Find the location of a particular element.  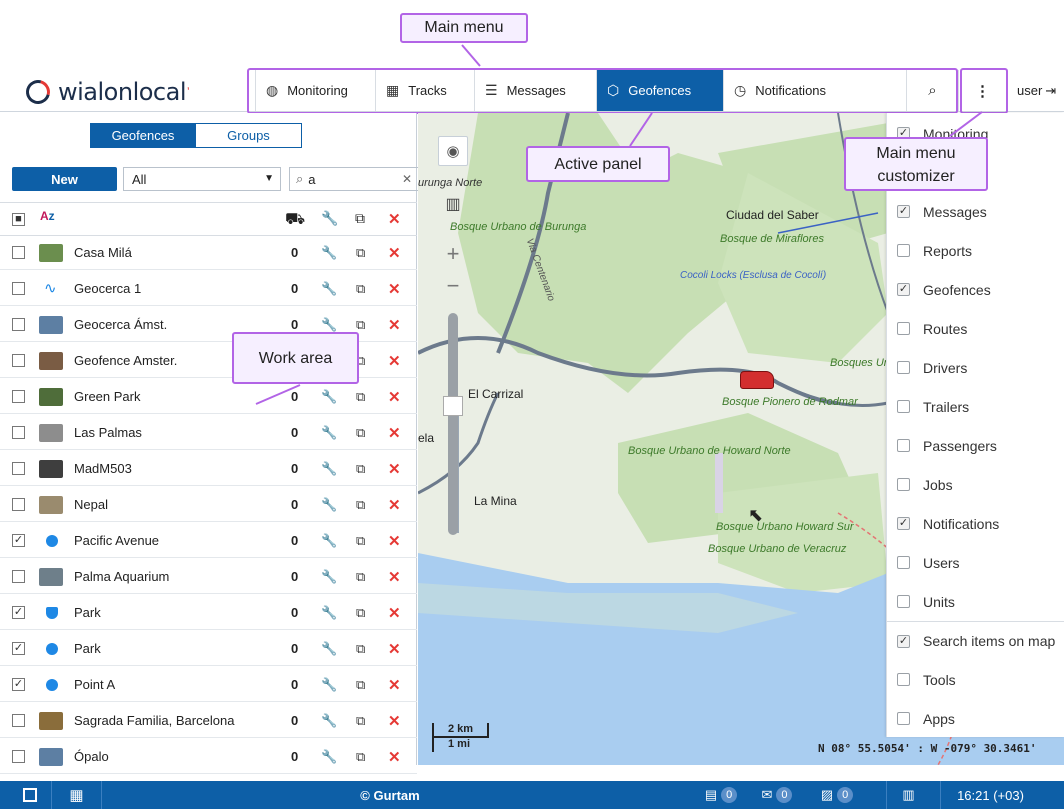

zoom-out-button: − is located at coordinates (453, 286).